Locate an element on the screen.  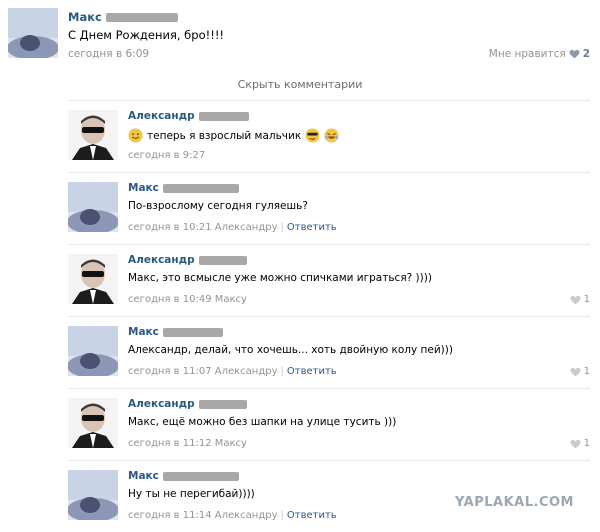
like-label: Мне нравится is located at coordinates (527, 54).